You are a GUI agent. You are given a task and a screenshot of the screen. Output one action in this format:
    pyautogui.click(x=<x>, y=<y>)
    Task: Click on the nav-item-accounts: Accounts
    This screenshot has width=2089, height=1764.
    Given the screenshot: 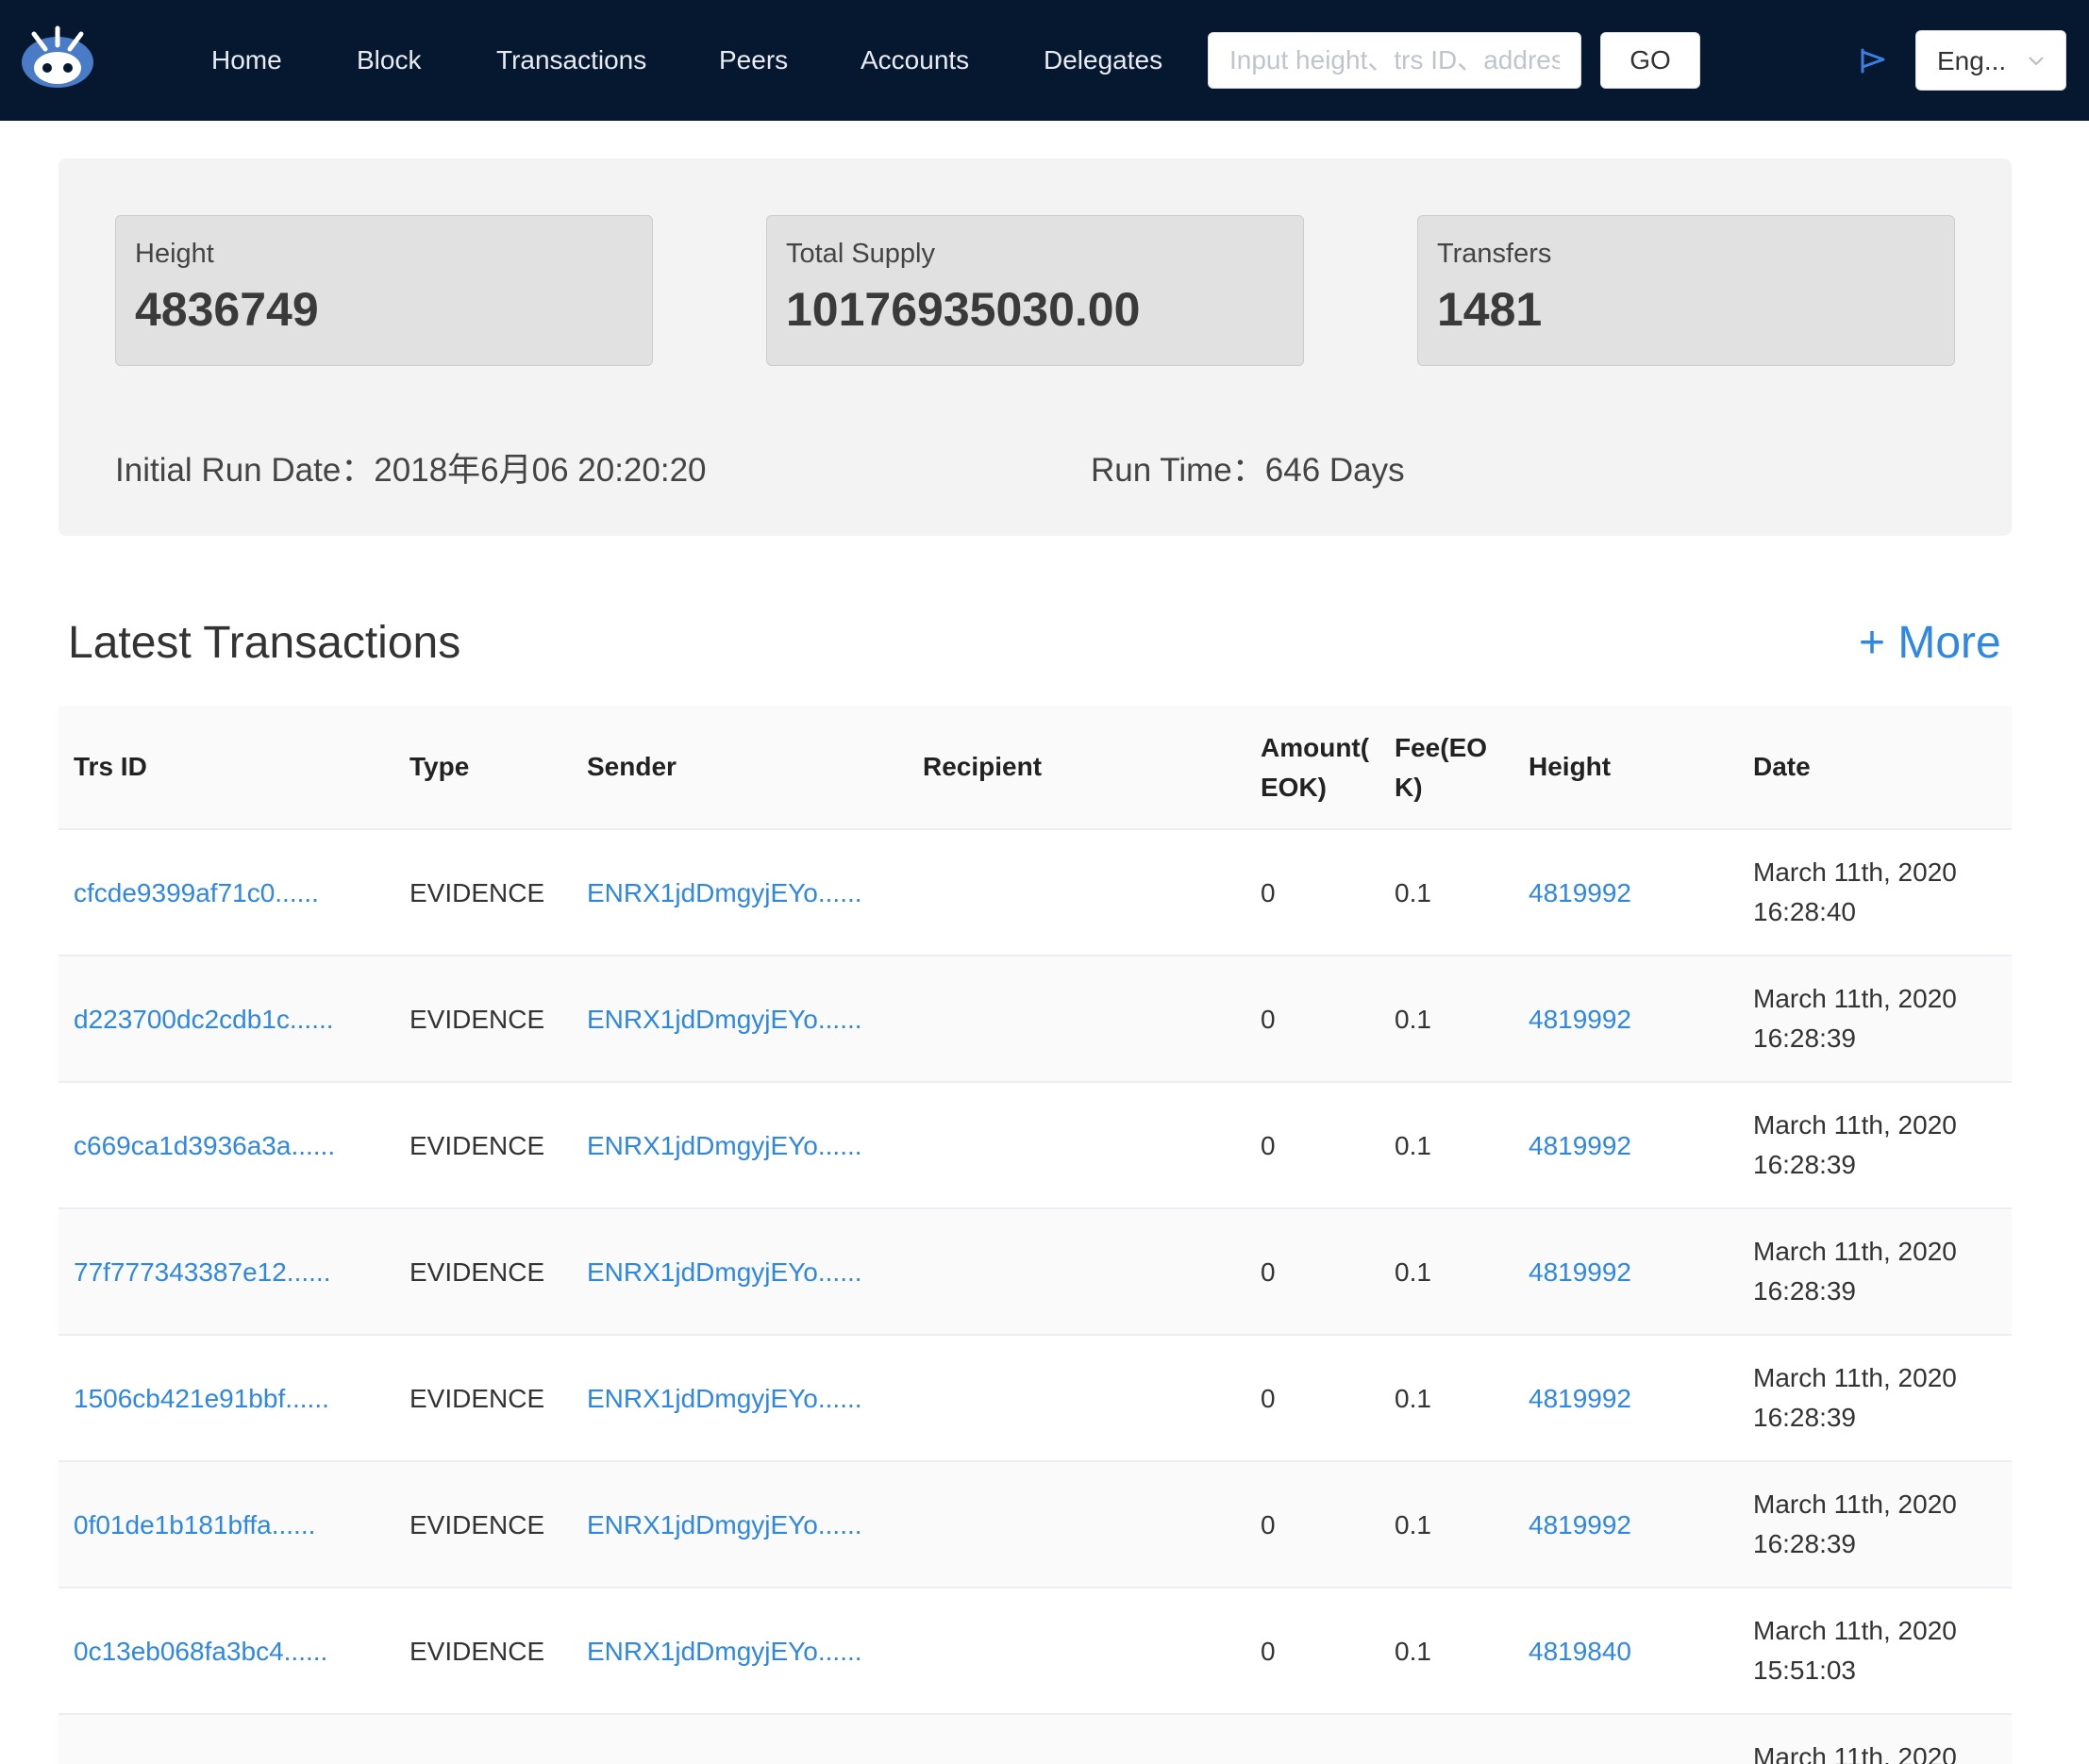 What is the action you would take?
    pyautogui.click(x=915, y=60)
    